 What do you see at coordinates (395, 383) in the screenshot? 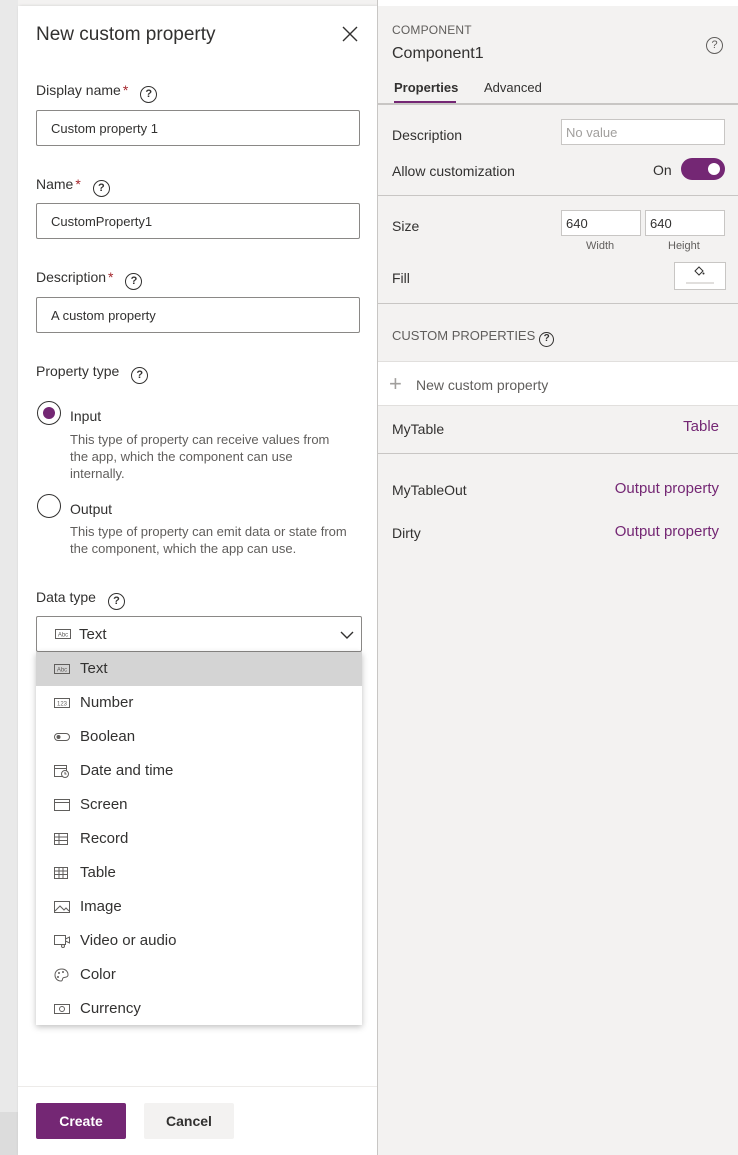
I see `plus-icon: +` at bounding box center [395, 383].